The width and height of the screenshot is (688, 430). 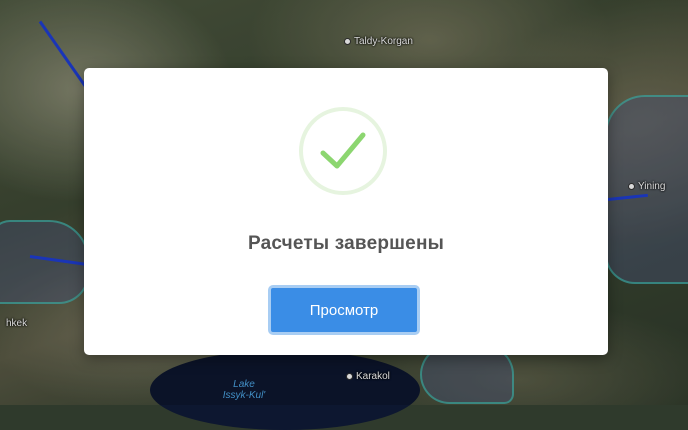 What do you see at coordinates (344, 310) in the screenshot?
I see `view-button: Просмотр` at bounding box center [344, 310].